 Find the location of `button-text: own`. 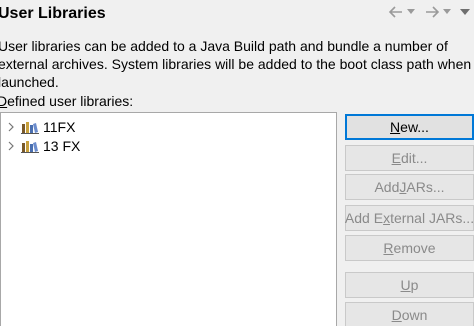

button-text: own is located at coordinates (414, 315).